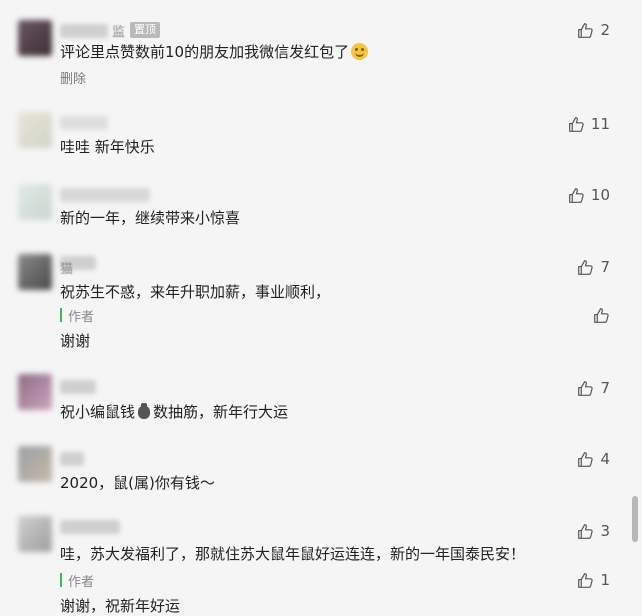 This screenshot has height=616, width=642. What do you see at coordinates (107, 147) in the screenshot?
I see `comment-text: 哇哇 新年快乐` at bounding box center [107, 147].